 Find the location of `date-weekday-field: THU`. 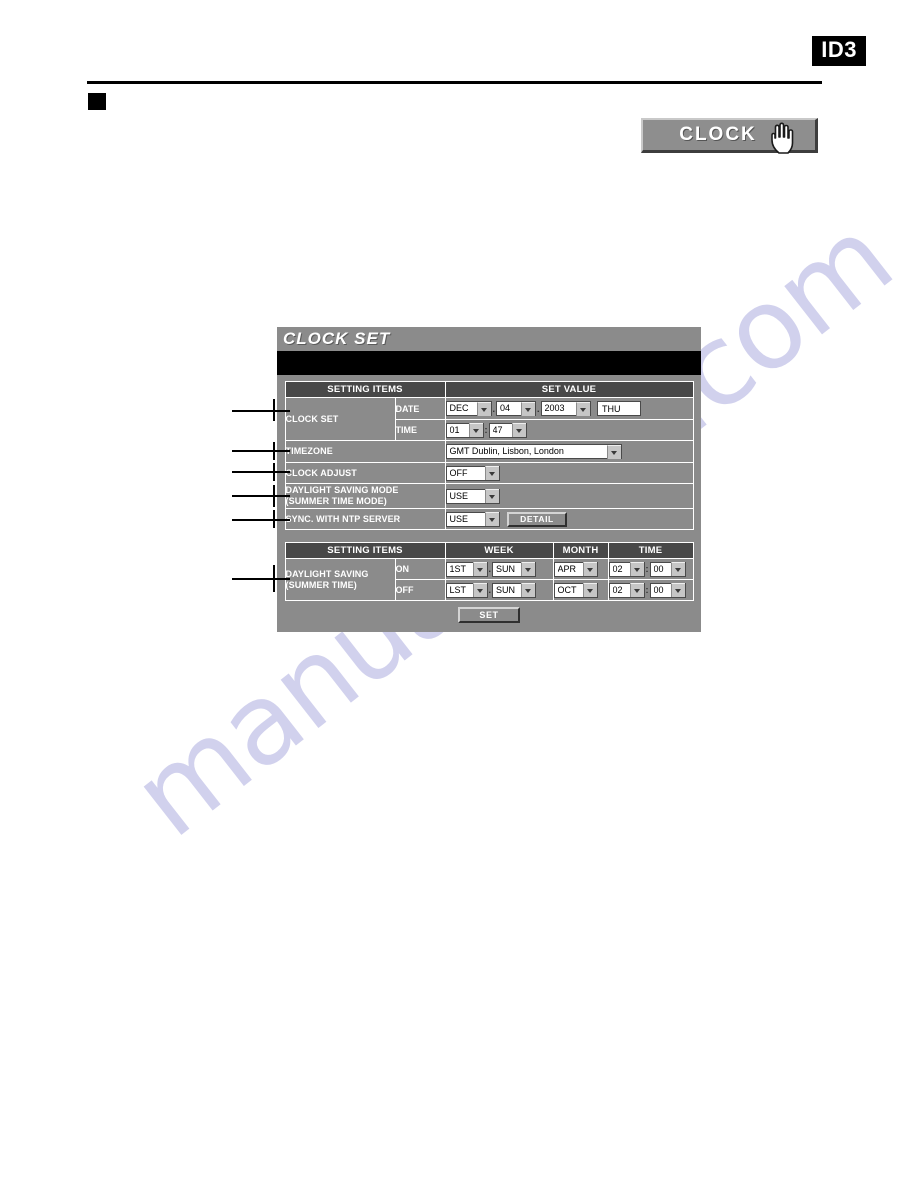

date-weekday-field: THU is located at coordinates (619, 408).